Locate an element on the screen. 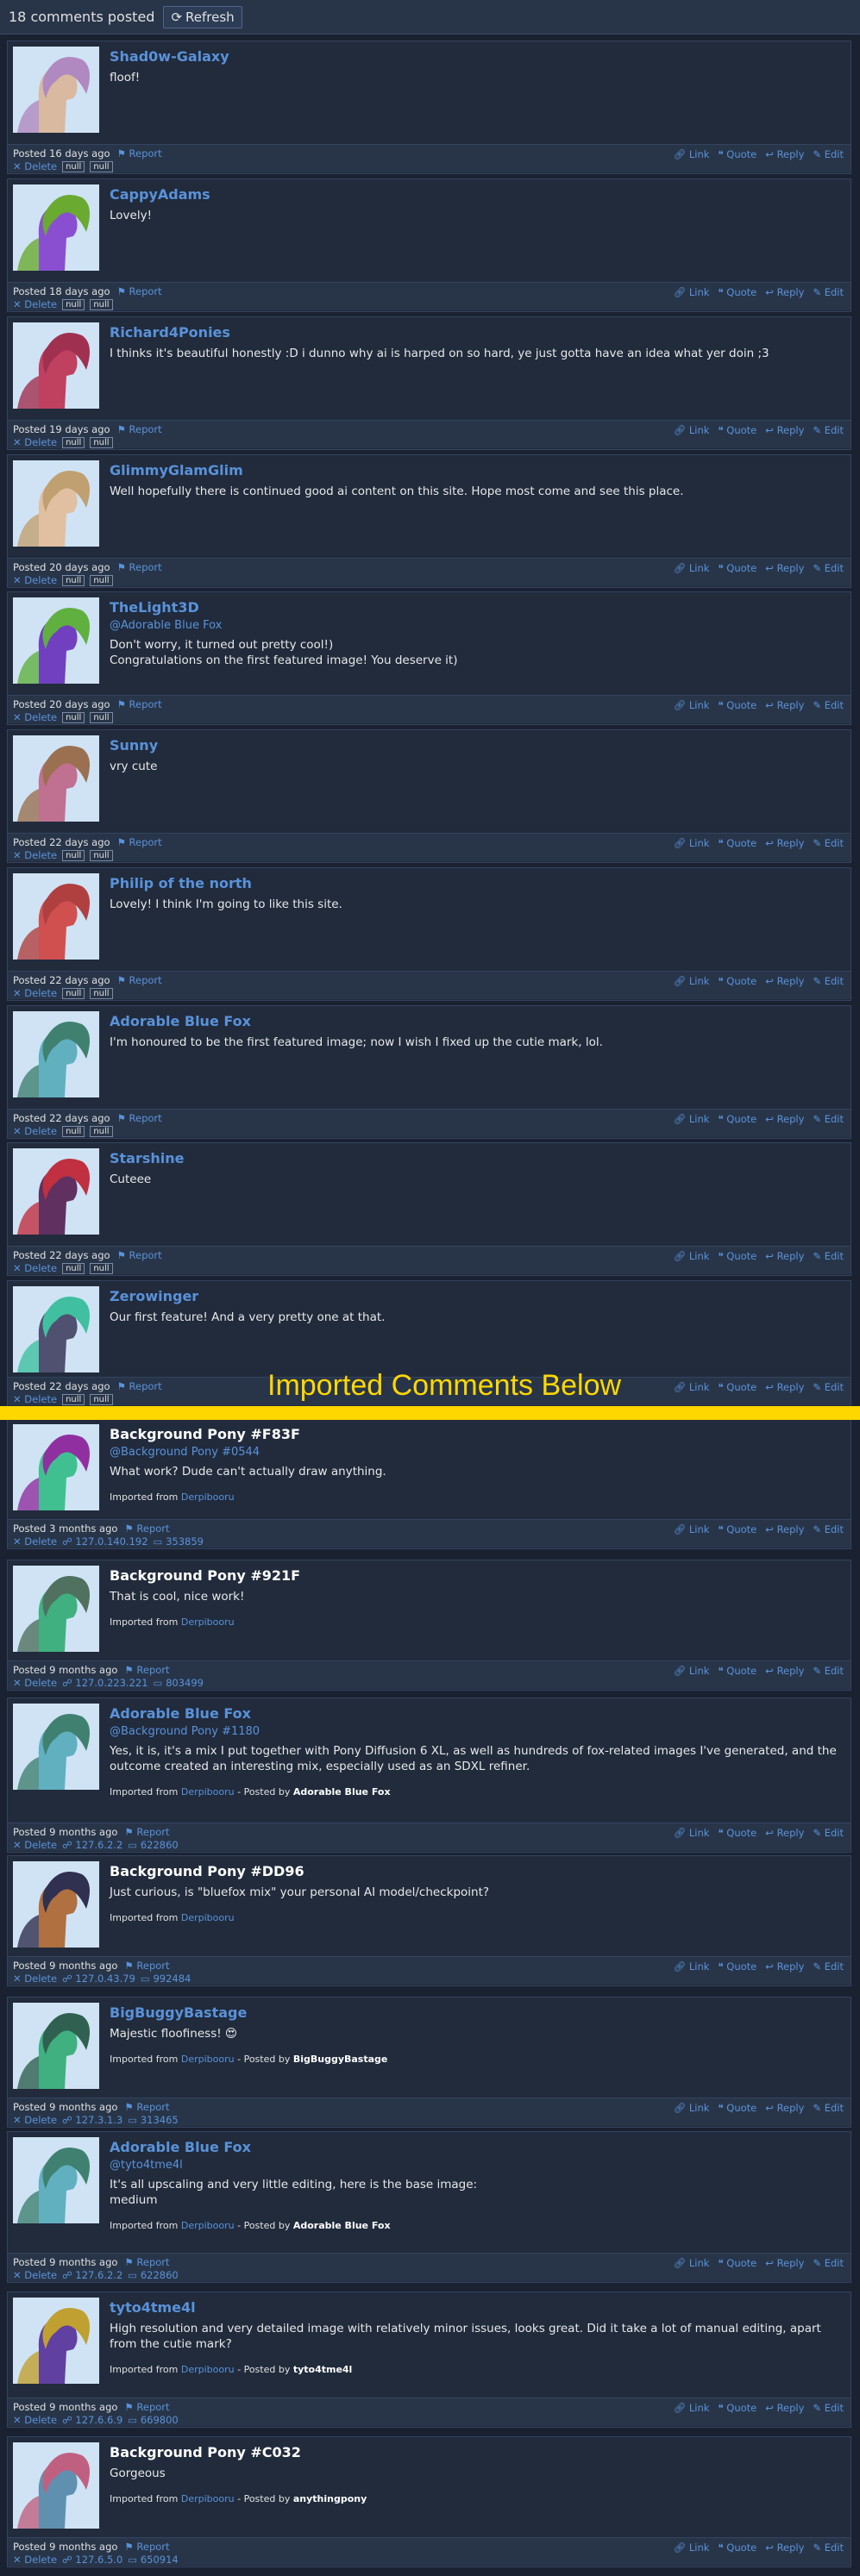 The width and height of the screenshot is (860, 2576). fingerprint: ▭ 353859 is located at coordinates (179, 1541).